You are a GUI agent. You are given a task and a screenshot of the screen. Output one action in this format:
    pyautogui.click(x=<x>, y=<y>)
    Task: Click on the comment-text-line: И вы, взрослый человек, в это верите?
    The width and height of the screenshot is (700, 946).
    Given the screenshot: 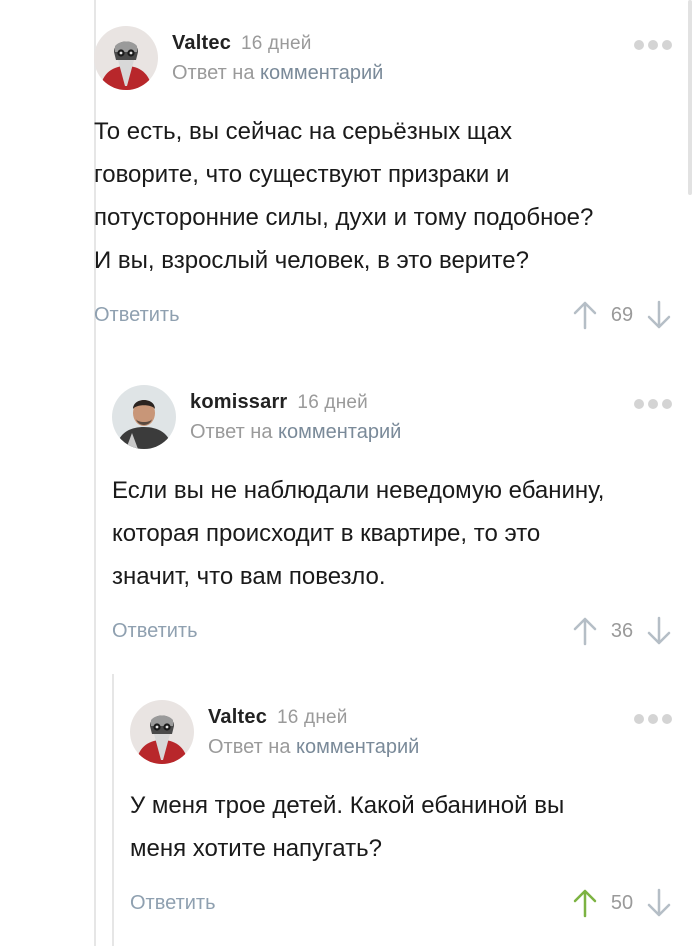 What is the action you would take?
    pyautogui.click(x=311, y=260)
    